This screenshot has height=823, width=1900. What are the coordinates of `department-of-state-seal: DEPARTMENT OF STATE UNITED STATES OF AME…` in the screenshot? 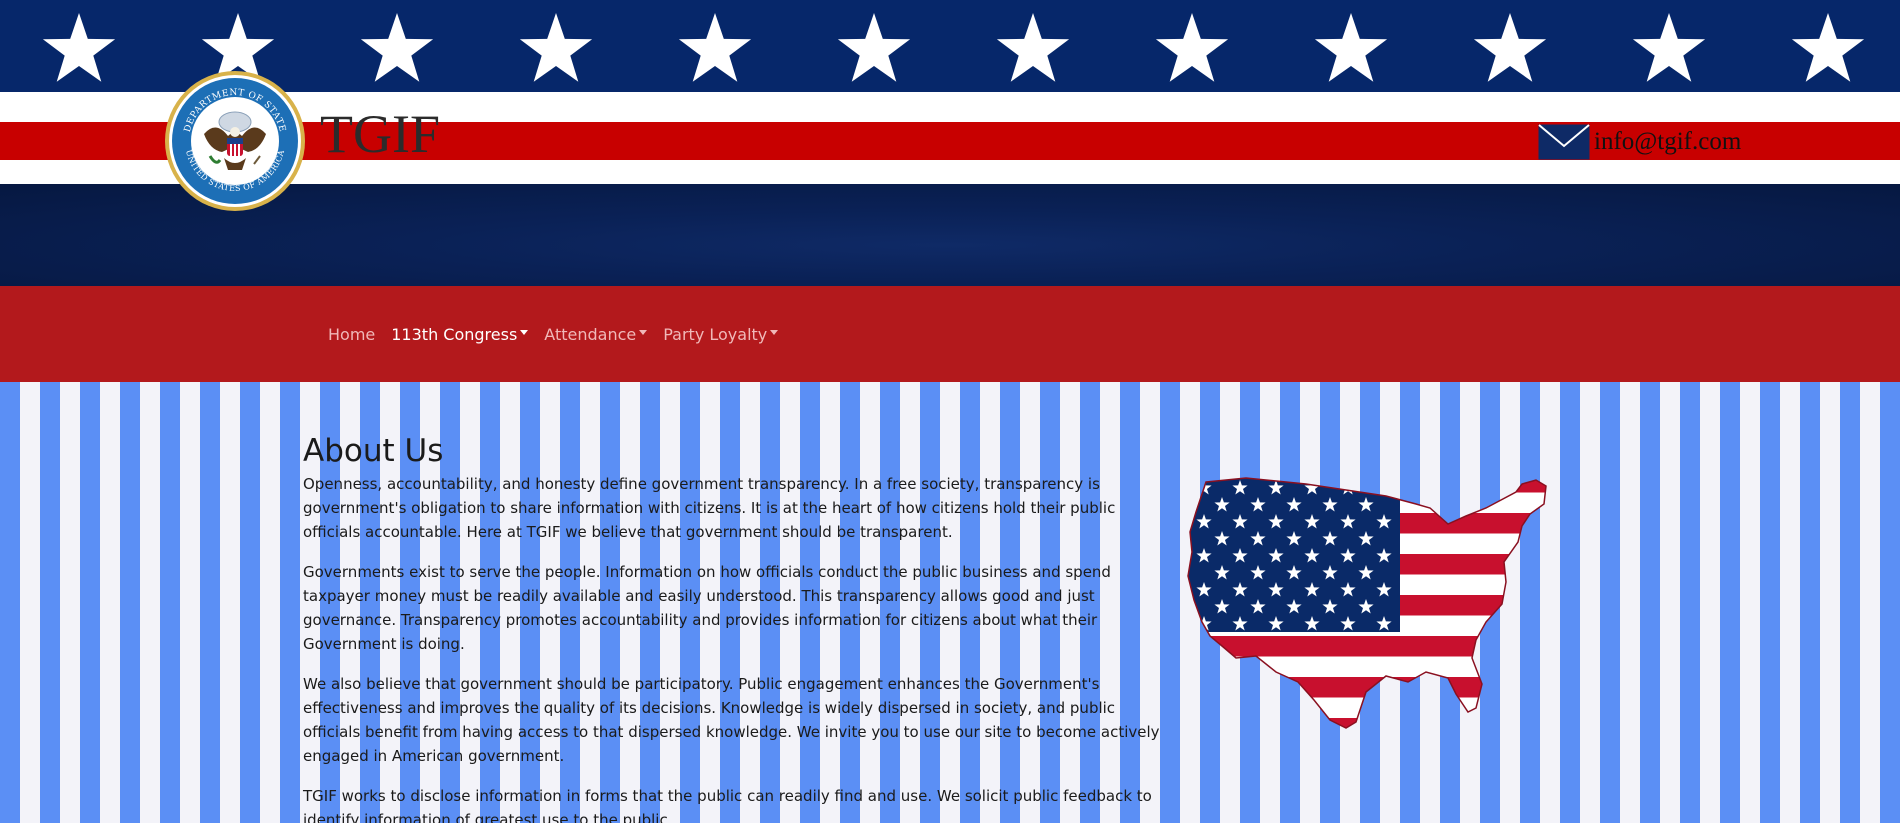 It's located at (235, 141).